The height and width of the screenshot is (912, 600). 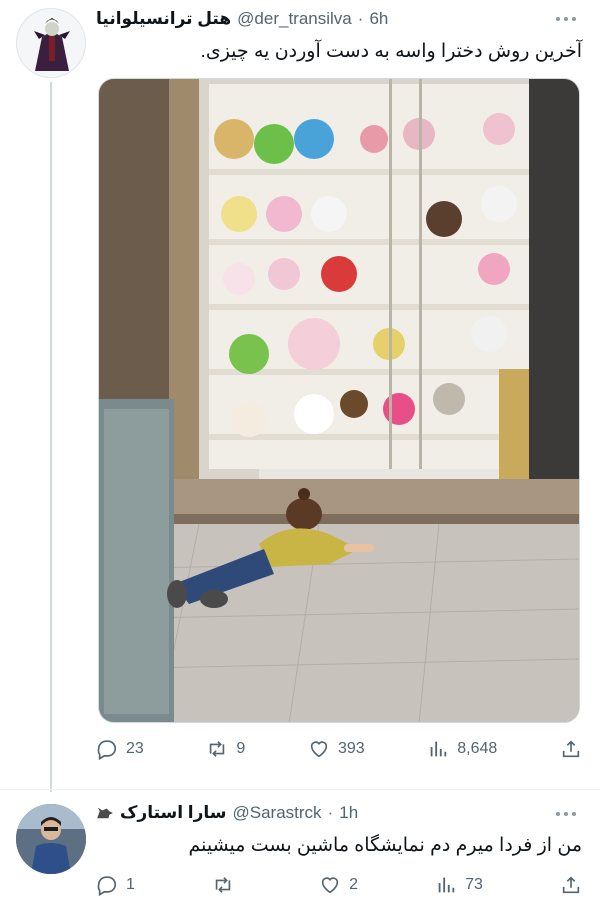 I want to click on tweet-header: هتل ترانسیلوانیا @der_transilva · 6h, so click(x=323, y=19).